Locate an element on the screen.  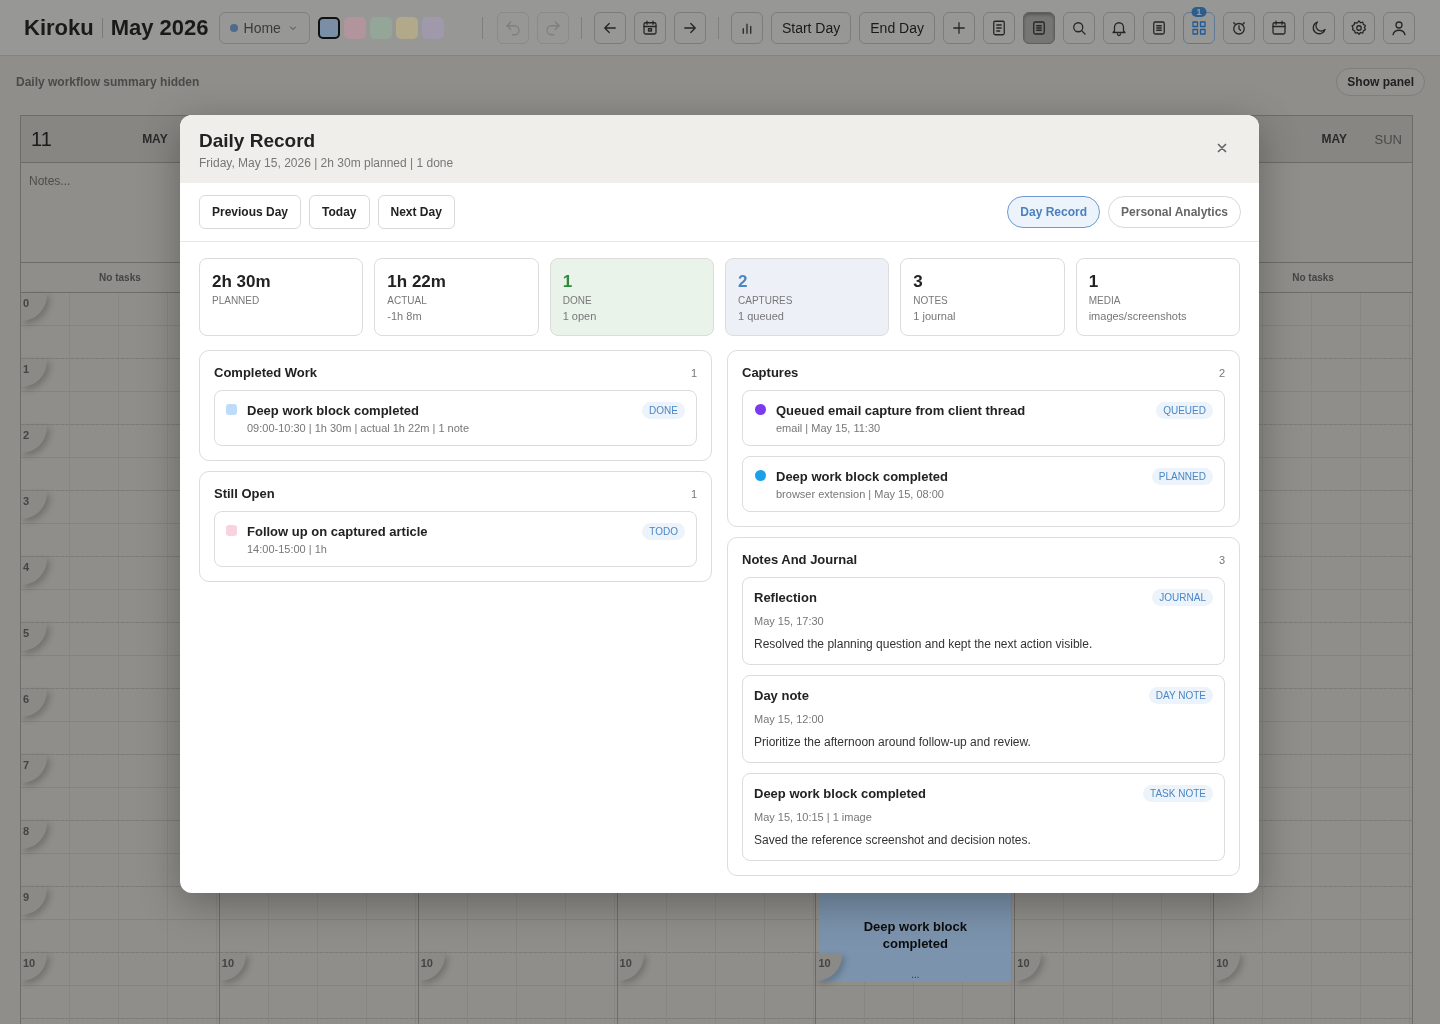
nav-button: Today is located at coordinates (339, 212).